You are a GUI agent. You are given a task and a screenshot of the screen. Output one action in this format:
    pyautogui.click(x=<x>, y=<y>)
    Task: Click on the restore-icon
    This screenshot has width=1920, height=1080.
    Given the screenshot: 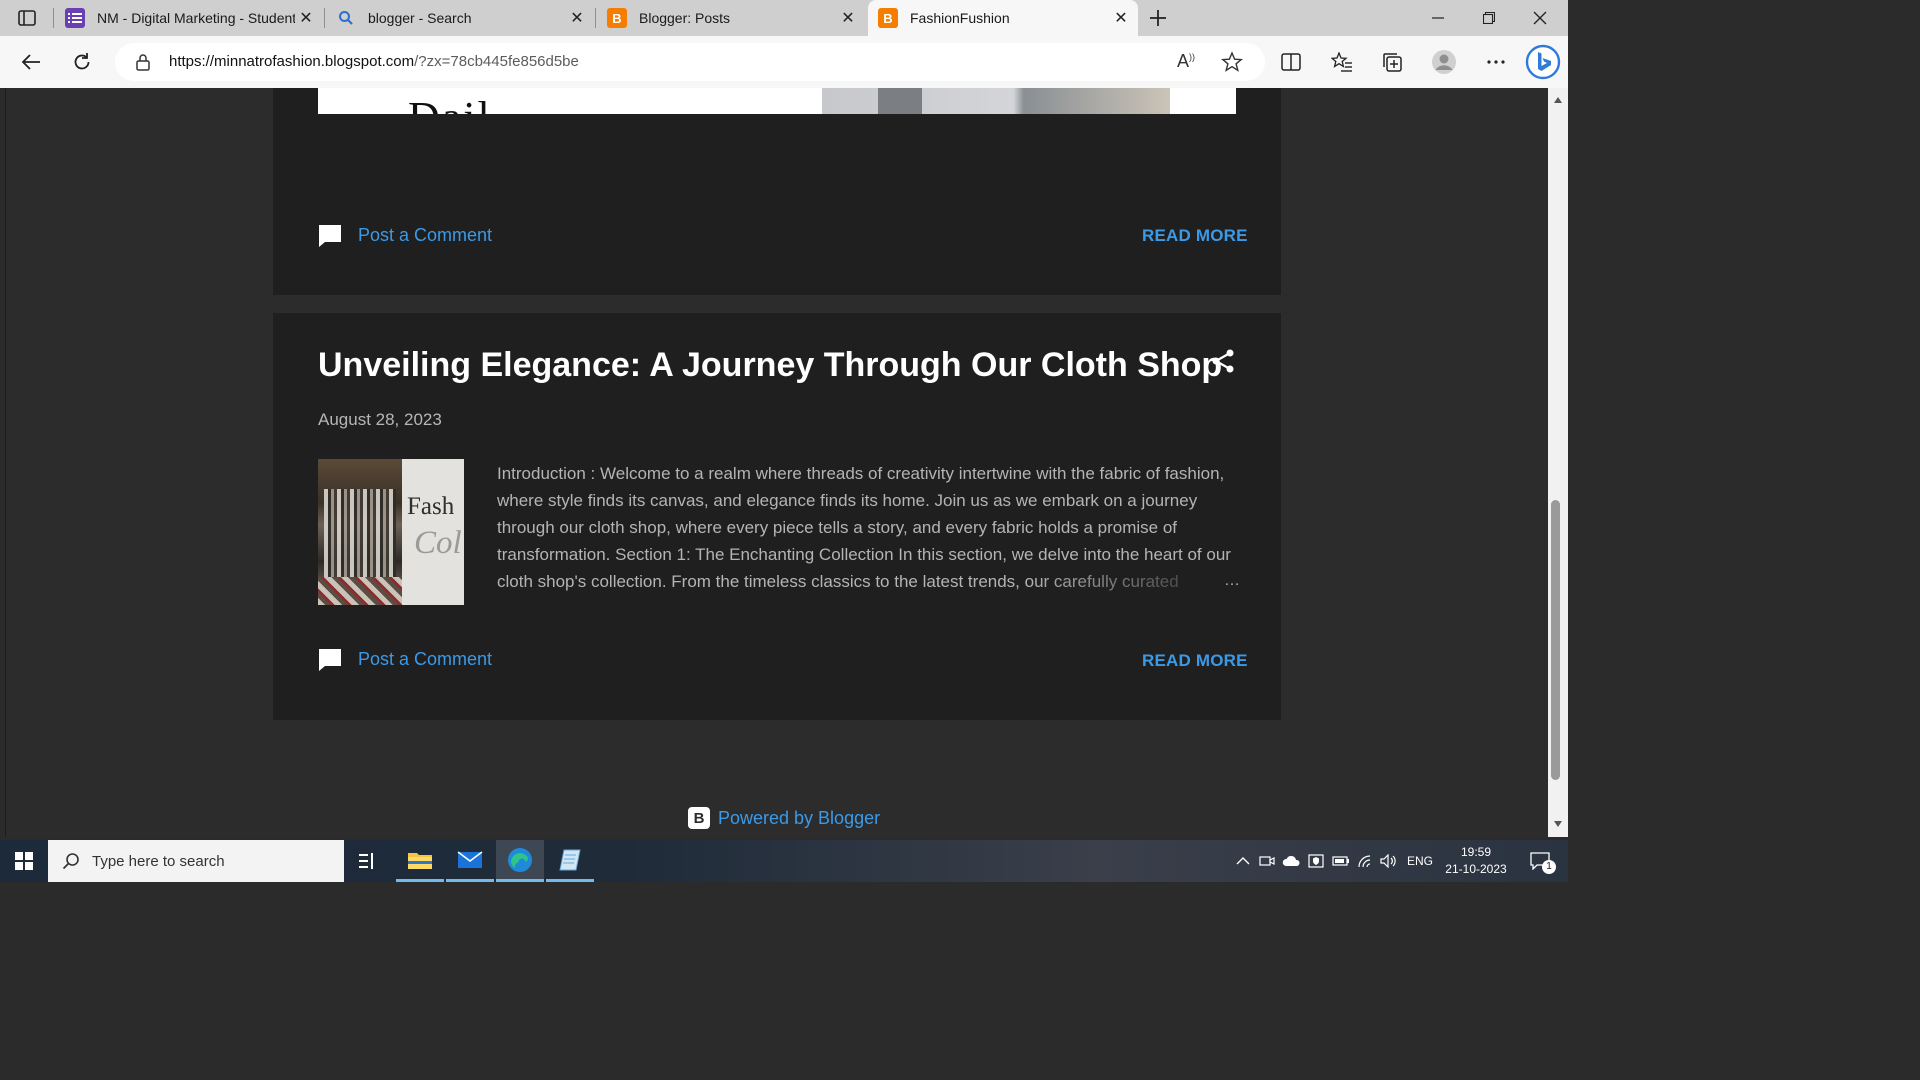 What is the action you would take?
    pyautogui.click(x=1489, y=18)
    